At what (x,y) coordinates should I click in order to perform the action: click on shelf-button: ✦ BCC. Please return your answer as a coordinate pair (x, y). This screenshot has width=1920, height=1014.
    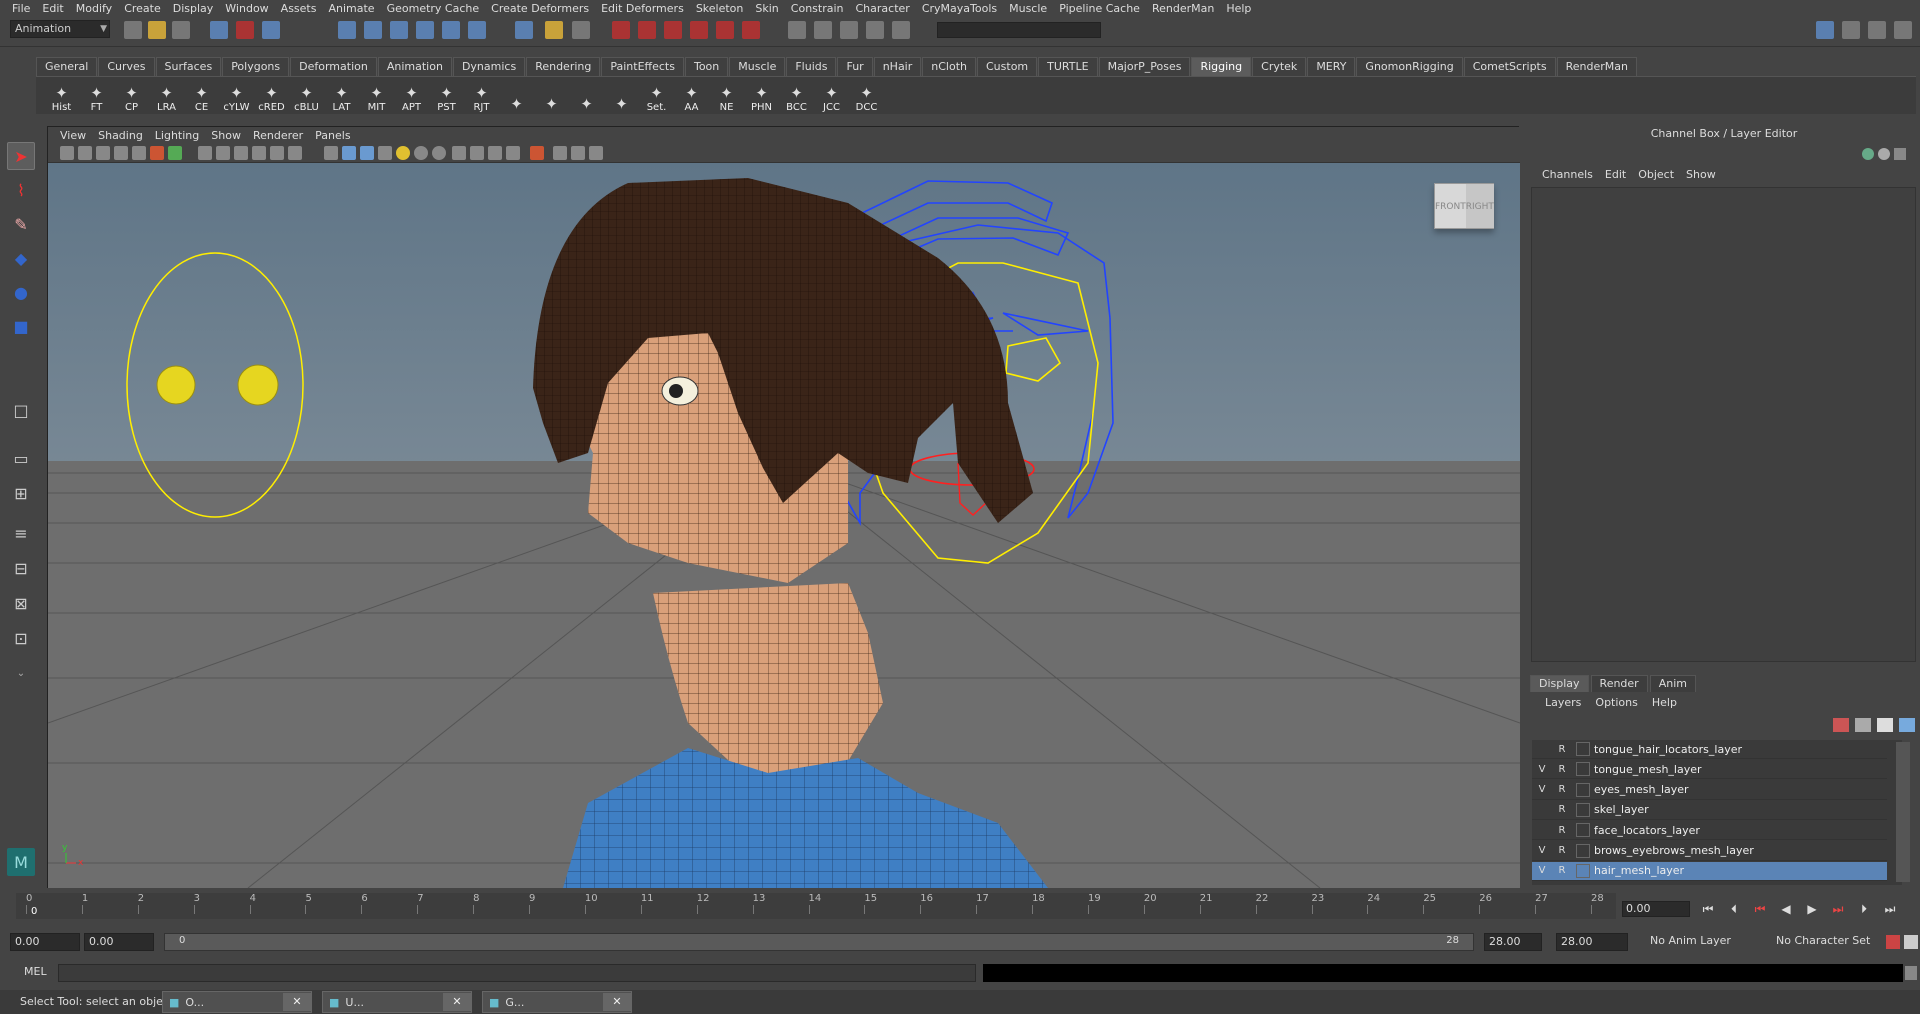
    Looking at the image, I should click on (796, 96).